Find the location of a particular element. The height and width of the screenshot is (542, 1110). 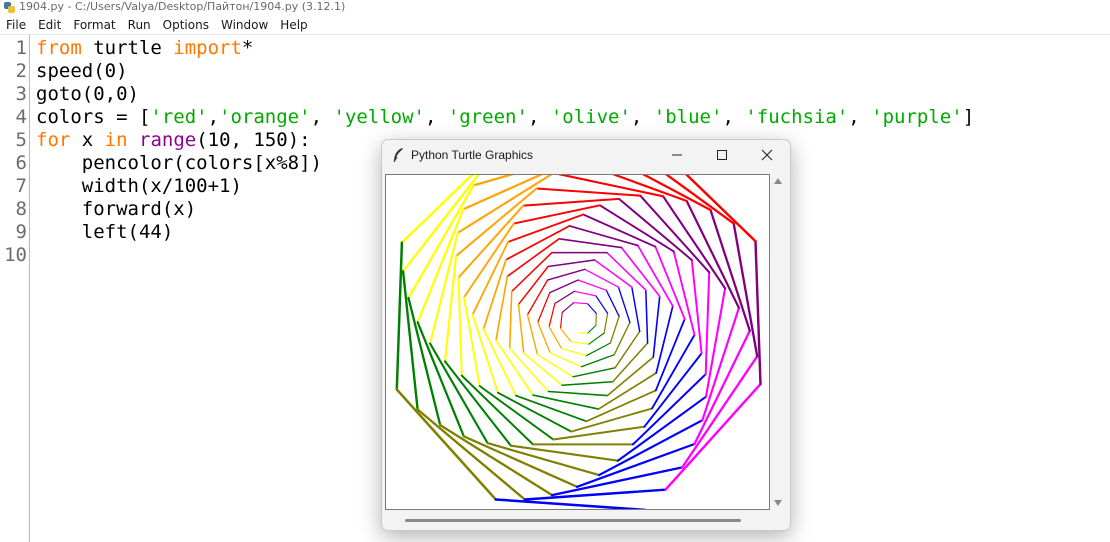

code-token: from is located at coordinates (59, 48).